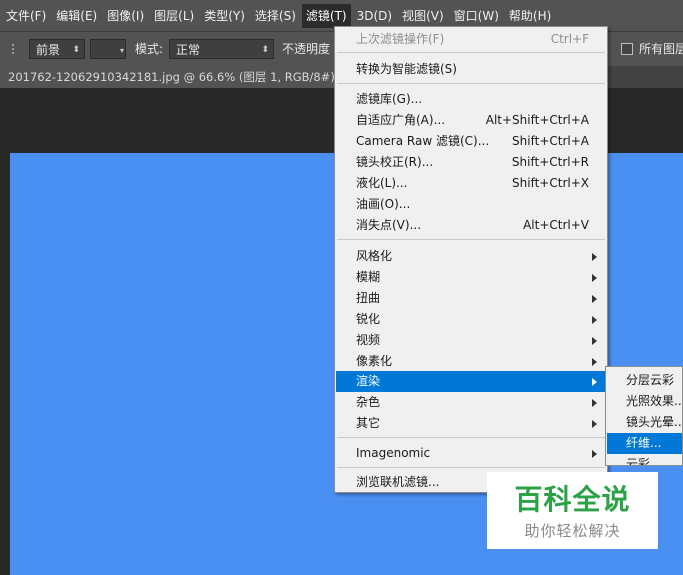  I want to click on source-select: 前景 ⬍, so click(57, 49).